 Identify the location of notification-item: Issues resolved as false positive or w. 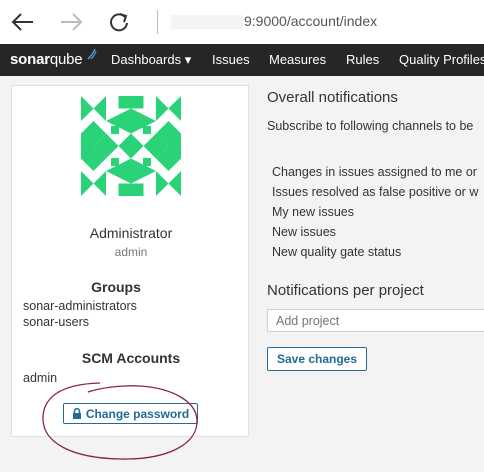
(375, 192).